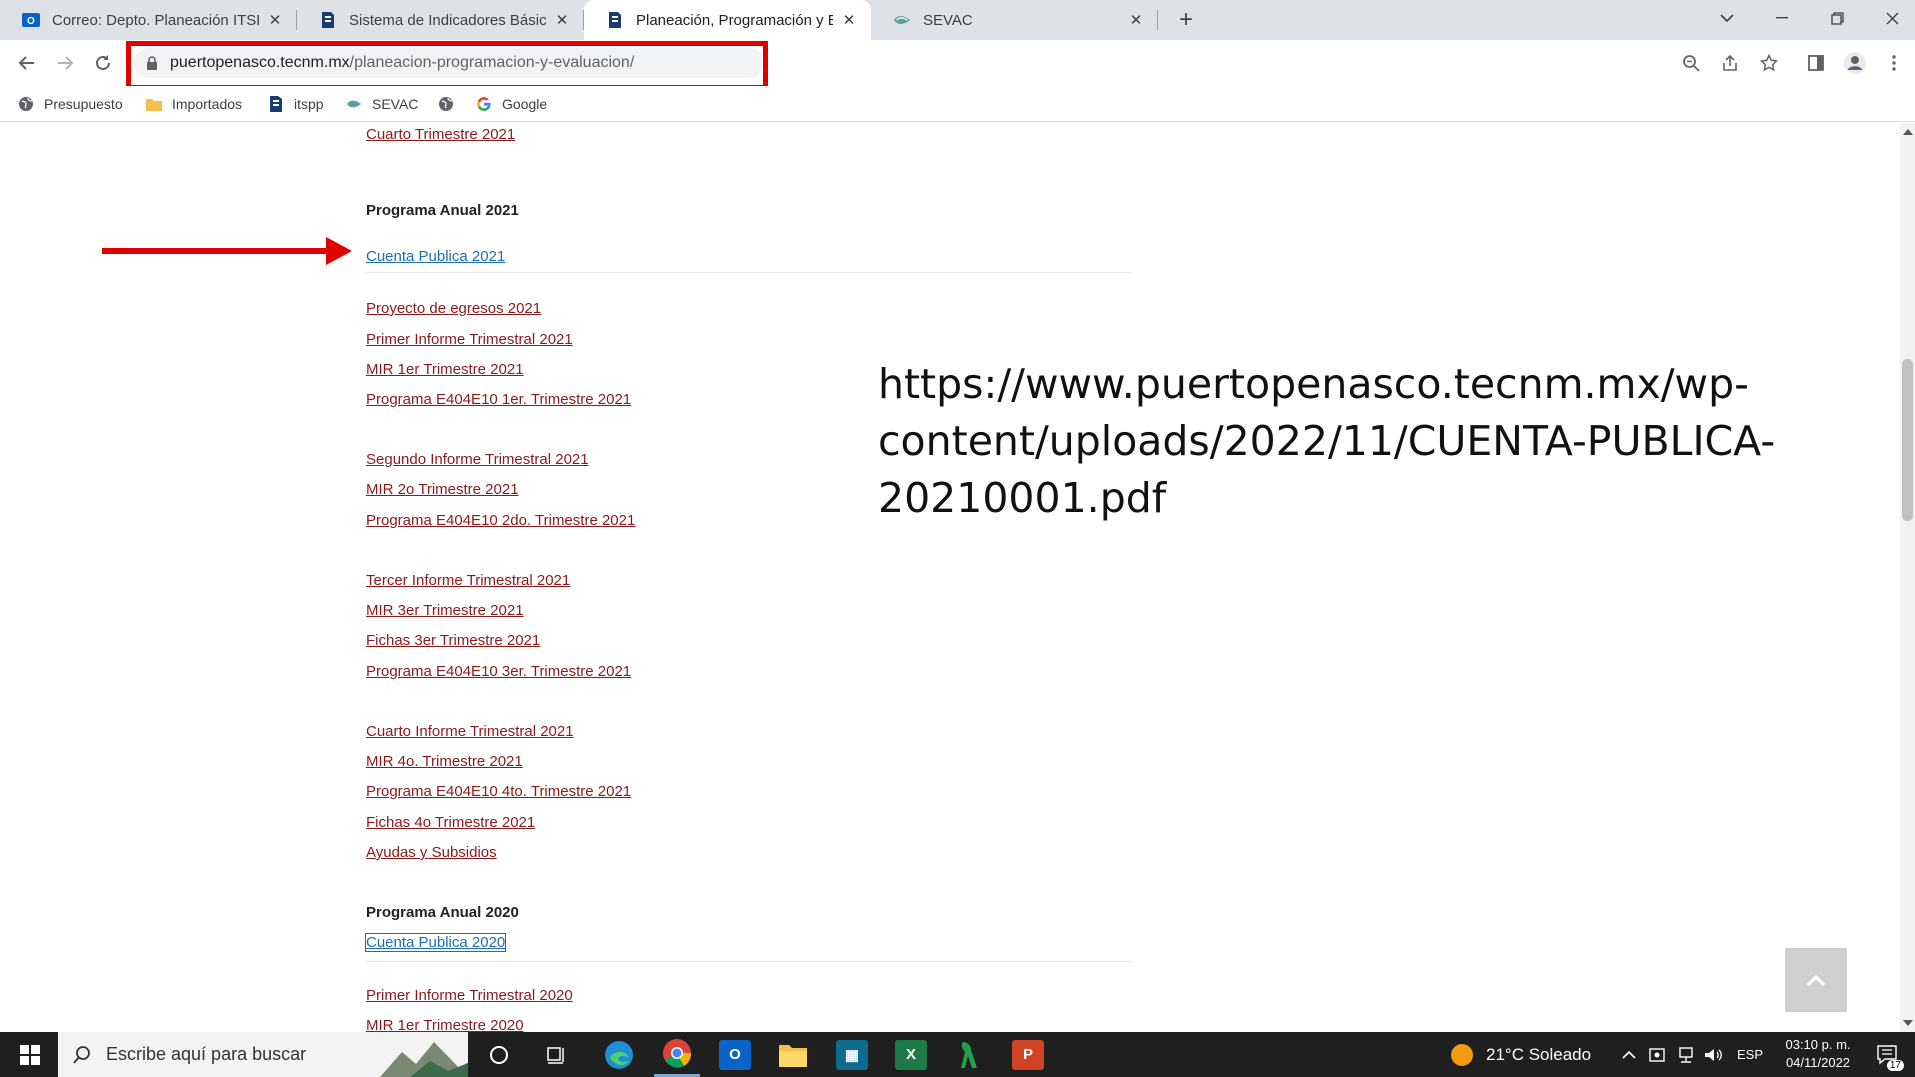 This screenshot has width=1915, height=1077. Describe the element at coordinates (296, 104) in the screenshot. I see `bookmark-itspp: itspp` at that location.